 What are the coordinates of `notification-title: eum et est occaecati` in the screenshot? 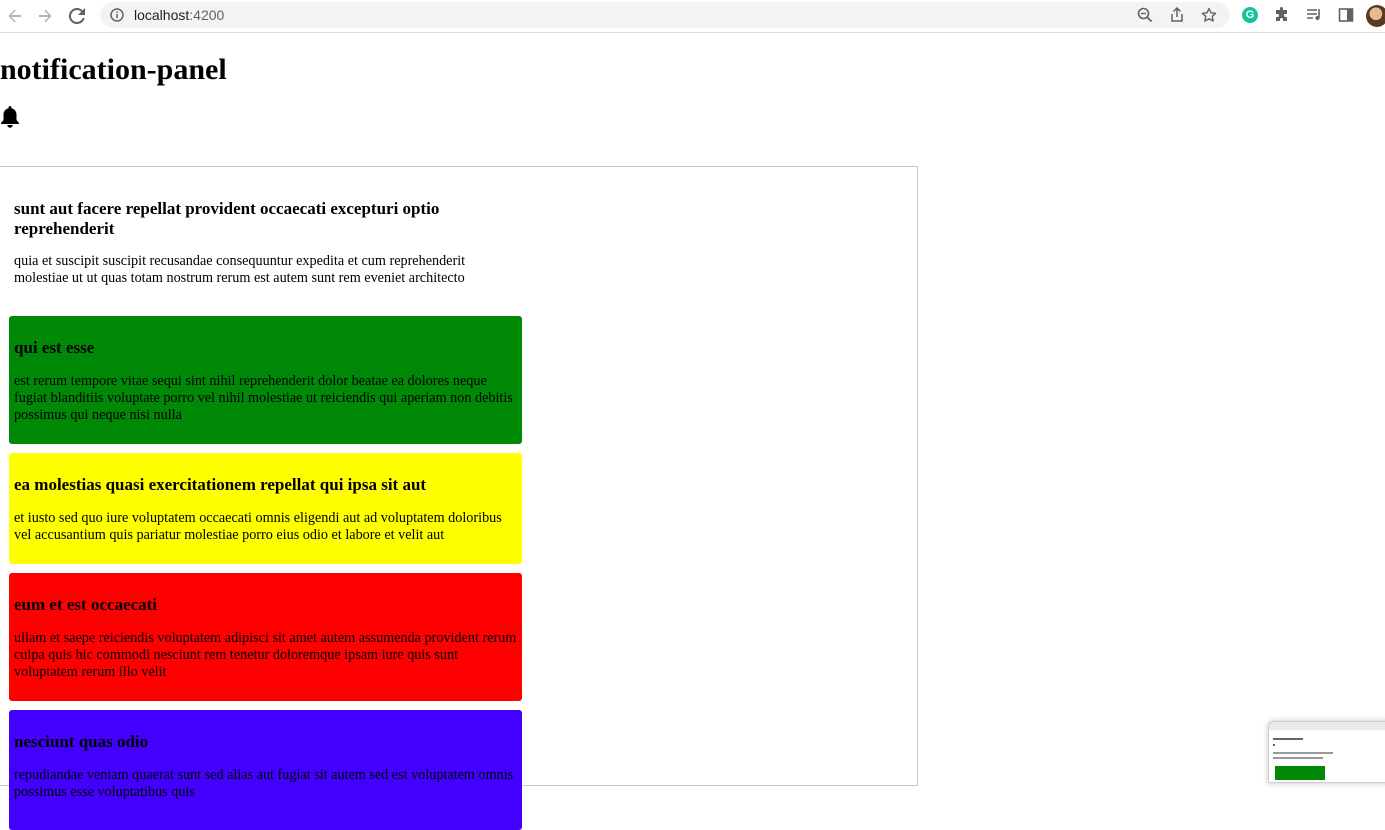 It's located at (86, 604).